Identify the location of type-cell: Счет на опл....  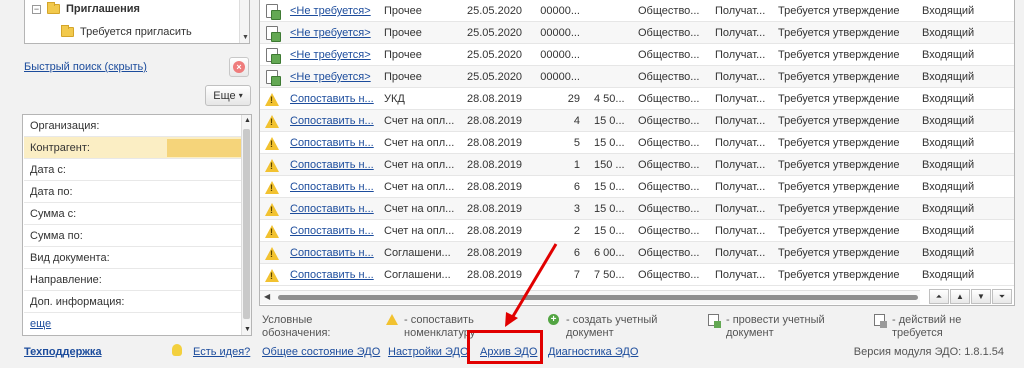
(419, 121).